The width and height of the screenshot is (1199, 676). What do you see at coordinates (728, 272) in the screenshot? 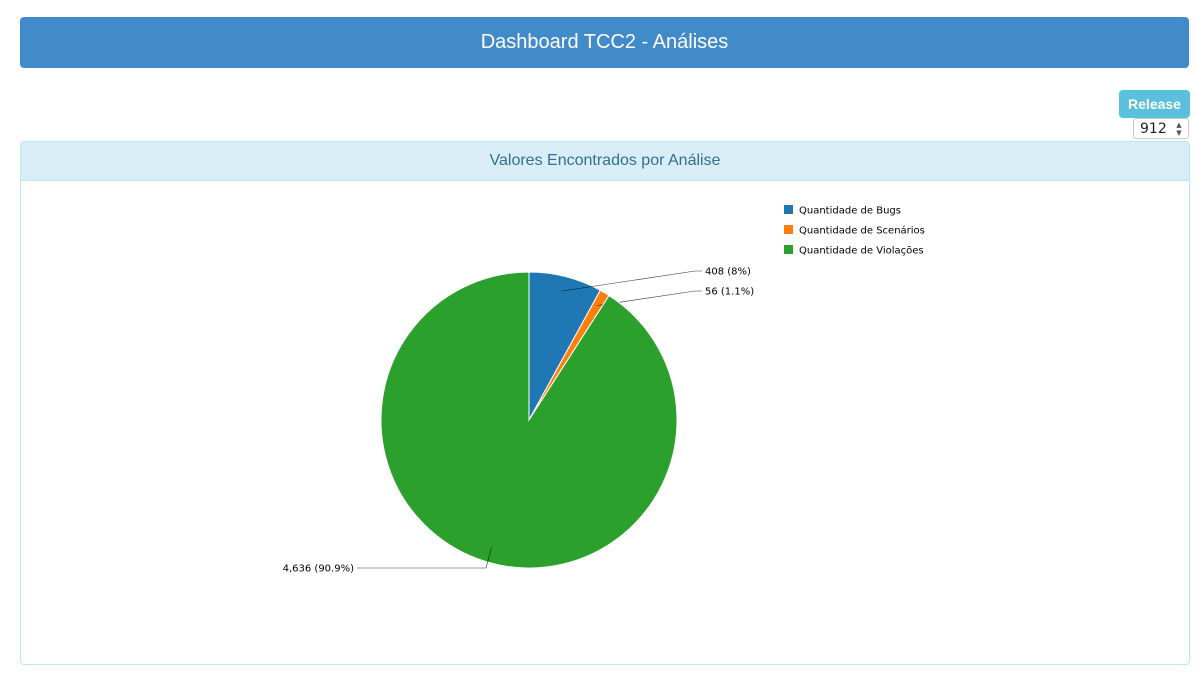
I see `pie-data-label-1: 408 (8%)` at bounding box center [728, 272].